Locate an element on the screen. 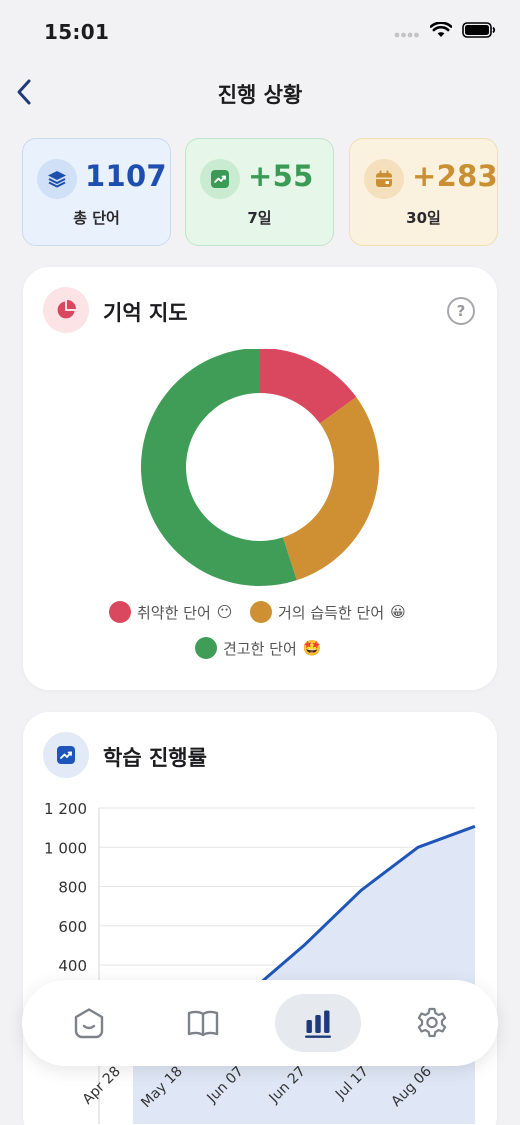 This screenshot has height=1125, width=520. stat-label: 7일 is located at coordinates (259, 218).